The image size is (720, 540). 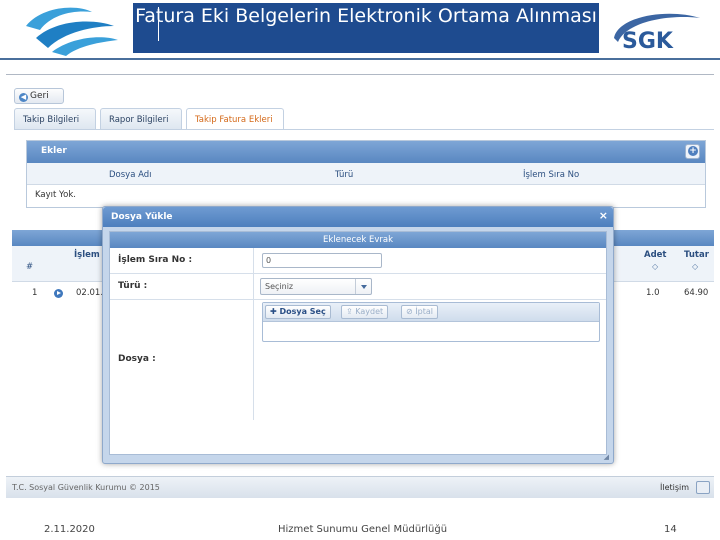 What do you see at coordinates (137, 359) in the screenshot?
I see `dosya-label: Dosya :` at bounding box center [137, 359].